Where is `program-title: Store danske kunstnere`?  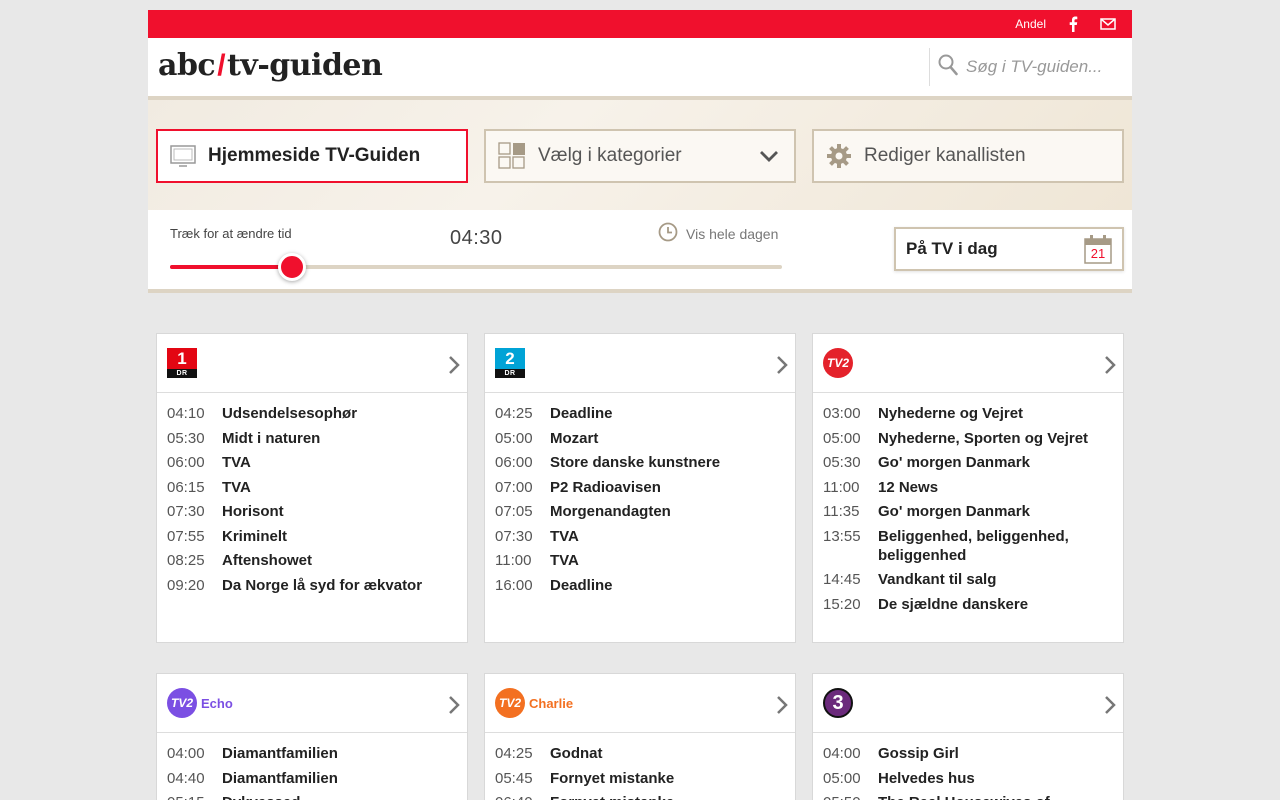
program-title: Store danske kunstnere is located at coordinates (635, 462).